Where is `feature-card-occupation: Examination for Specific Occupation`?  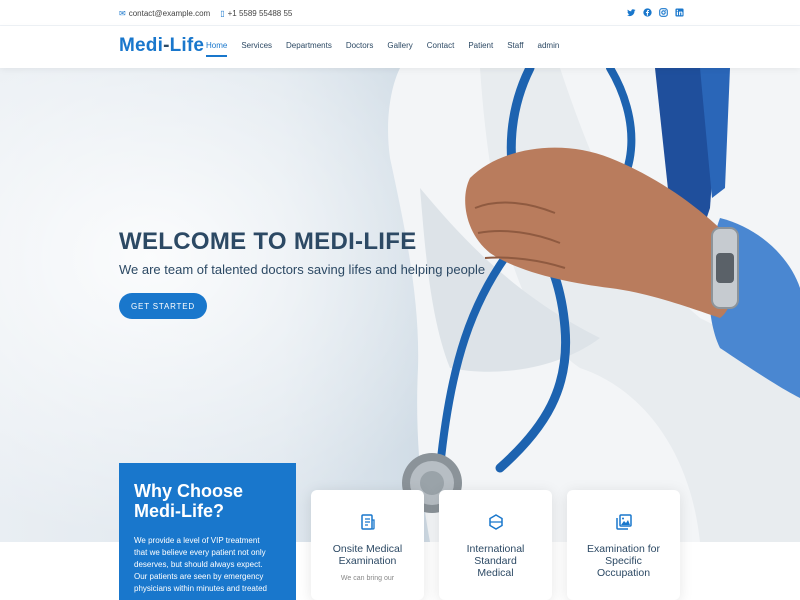 feature-card-occupation: Examination for Specific Occupation is located at coordinates (623, 545).